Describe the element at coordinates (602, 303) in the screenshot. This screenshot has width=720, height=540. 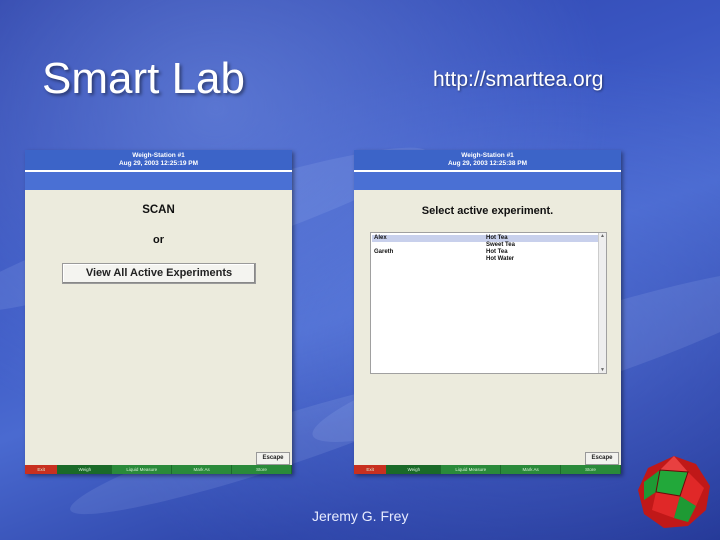
I see `listbox-scrollbar: ▲ ▼` at that location.